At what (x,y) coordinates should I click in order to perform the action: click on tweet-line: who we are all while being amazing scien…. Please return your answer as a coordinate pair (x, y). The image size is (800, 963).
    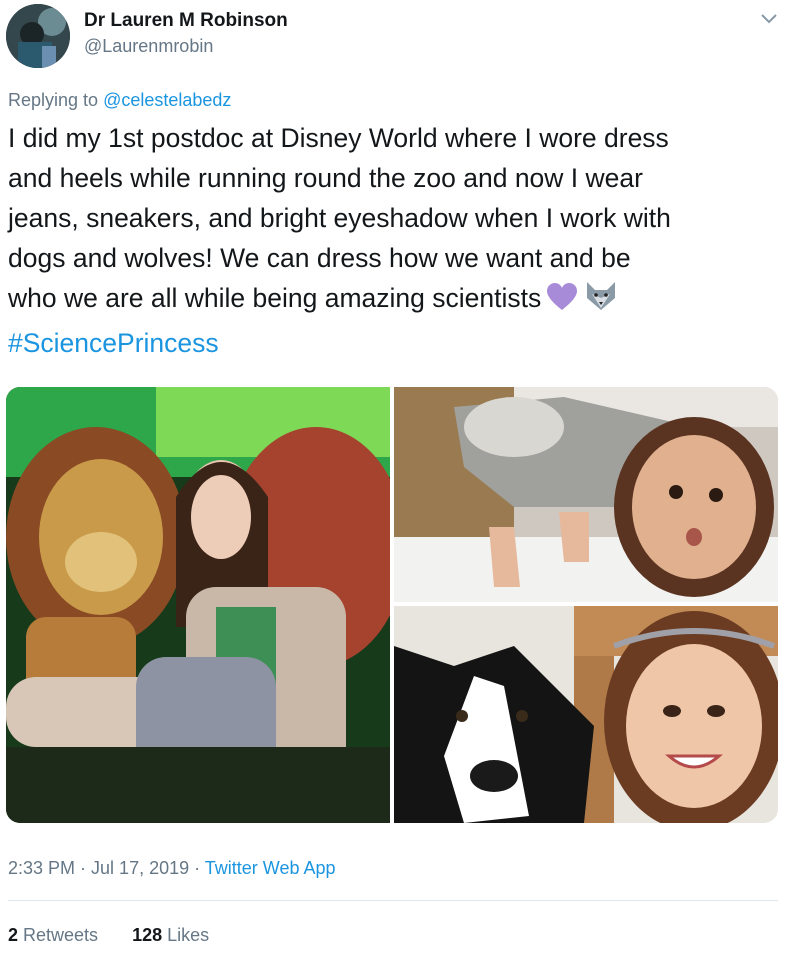
    Looking at the image, I should click on (401, 300).